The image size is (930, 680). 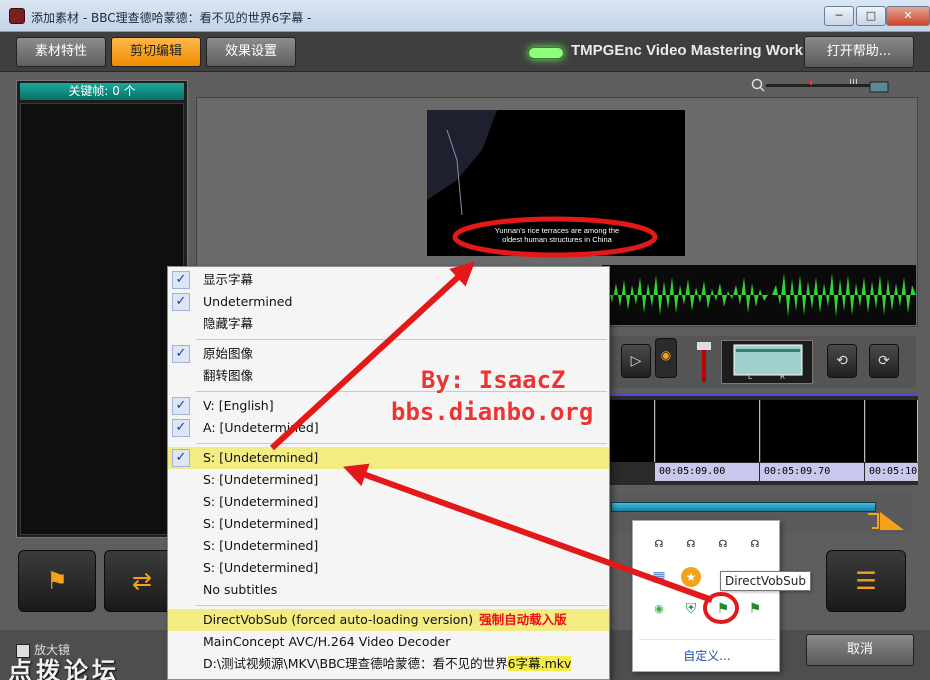 I want to click on minimize-button: ─, so click(x=839, y=16).